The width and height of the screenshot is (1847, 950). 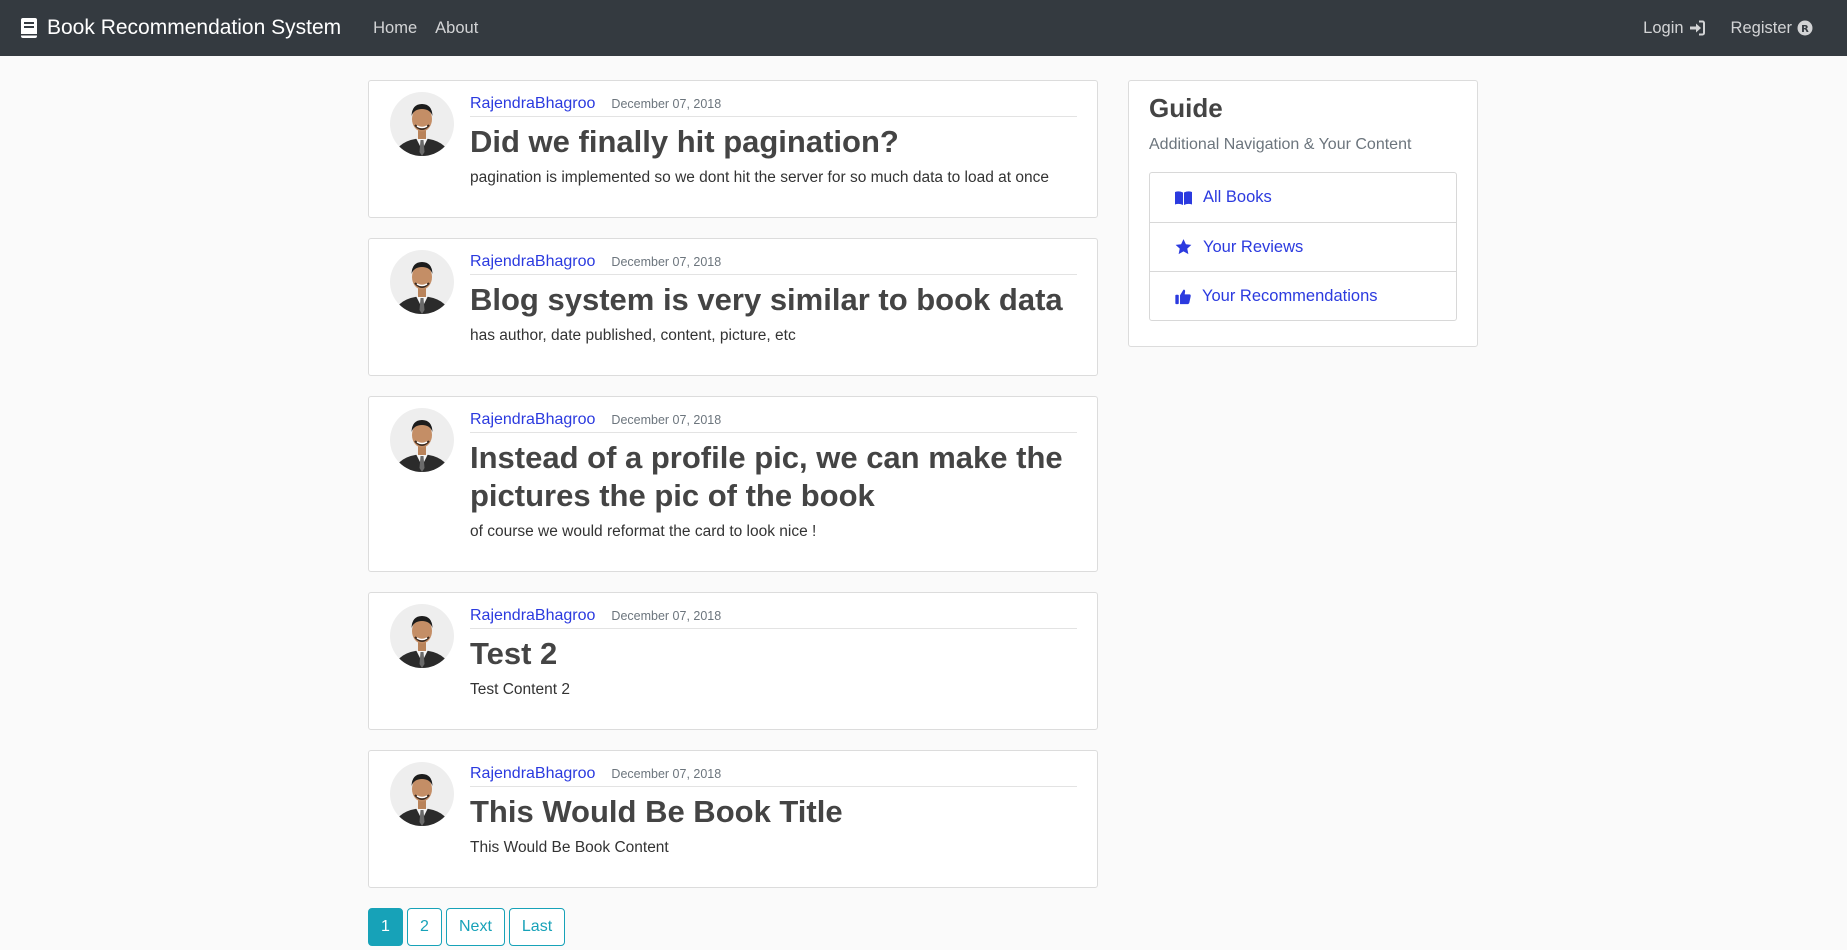 What do you see at coordinates (194, 27) in the screenshot?
I see `brand-title: Book Recommendation System` at bounding box center [194, 27].